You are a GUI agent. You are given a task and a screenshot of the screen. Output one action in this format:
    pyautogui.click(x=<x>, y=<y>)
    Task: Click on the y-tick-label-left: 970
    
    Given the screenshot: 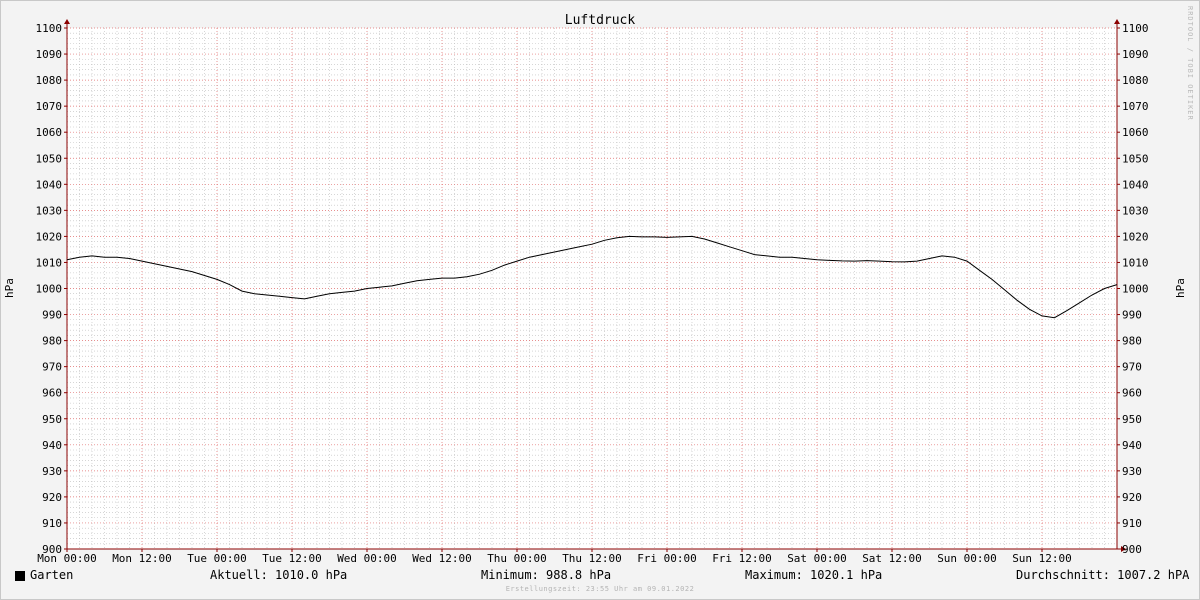 What is the action you would take?
    pyautogui.click(x=52, y=367)
    